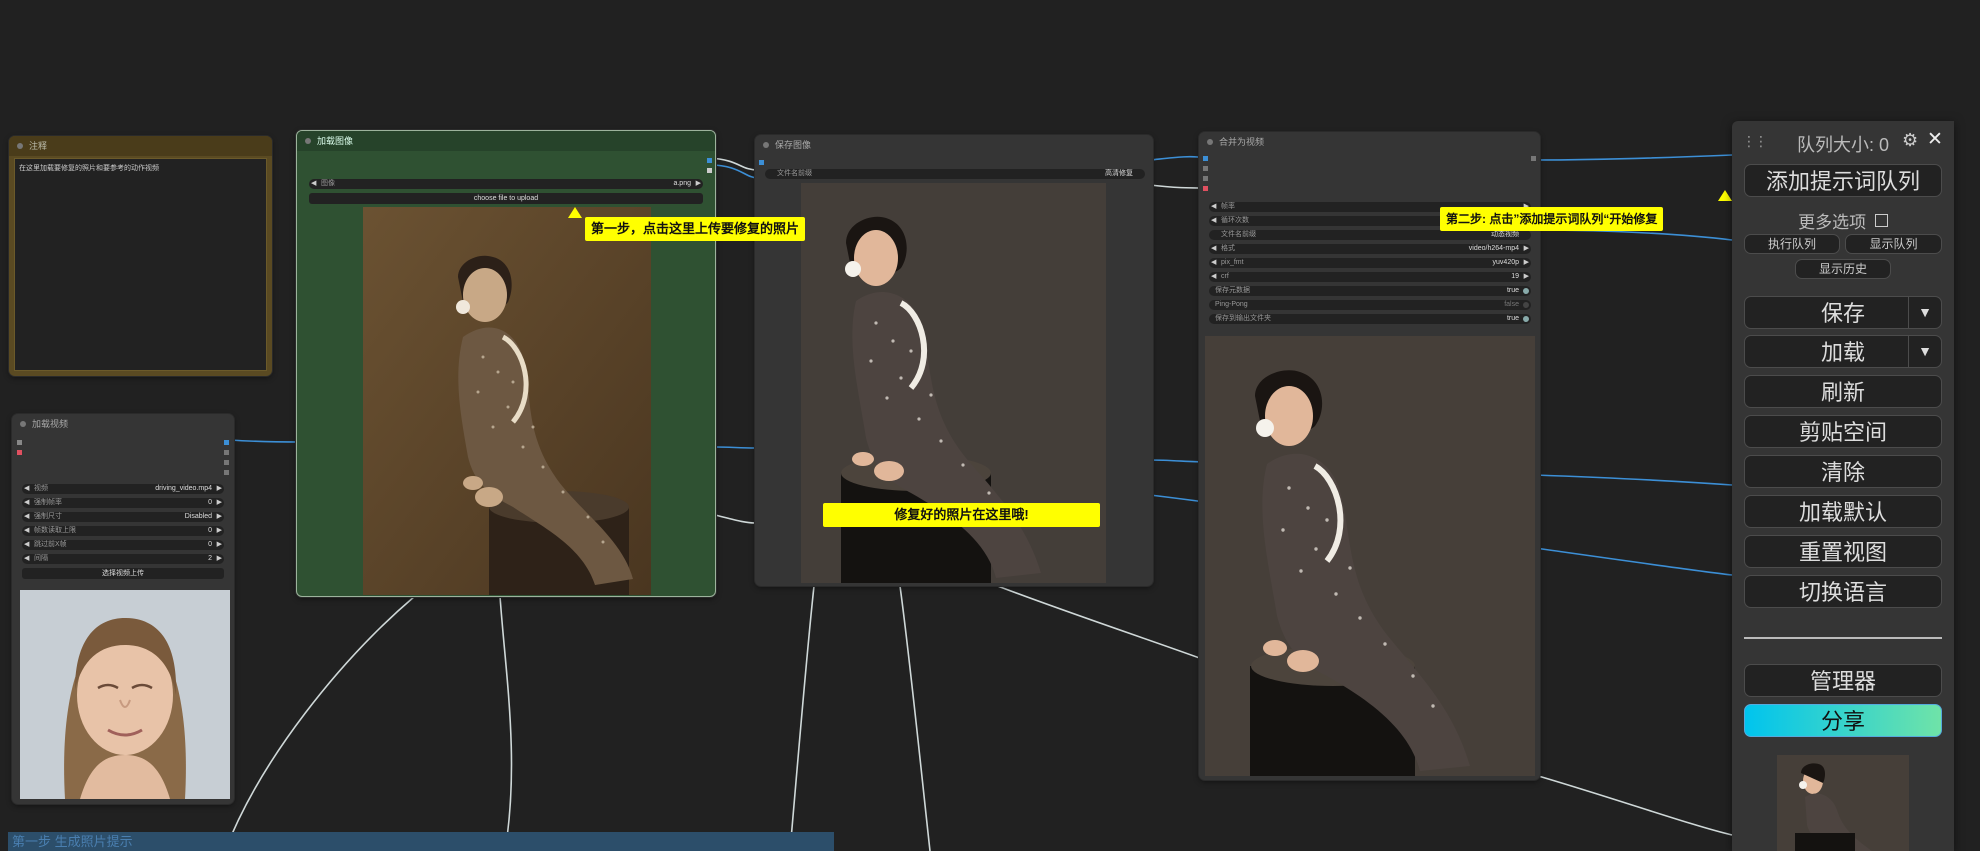  Describe the element at coordinates (55, 530) in the screenshot. I see `widget-label: 帧数读取上限` at that location.